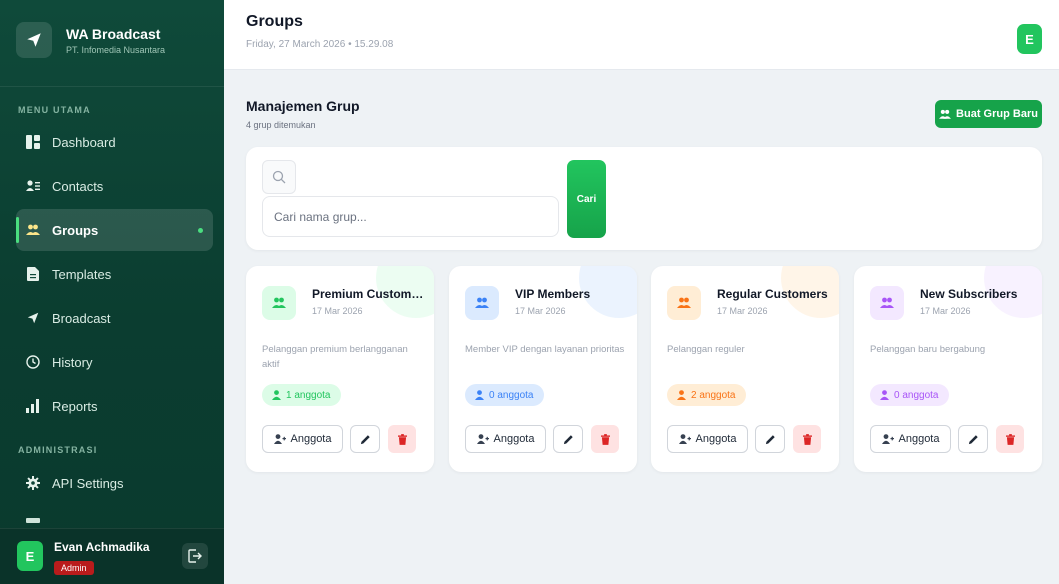 Image resolution: width=1059 pixels, height=584 pixels. I want to click on search-button: Cari, so click(586, 199).